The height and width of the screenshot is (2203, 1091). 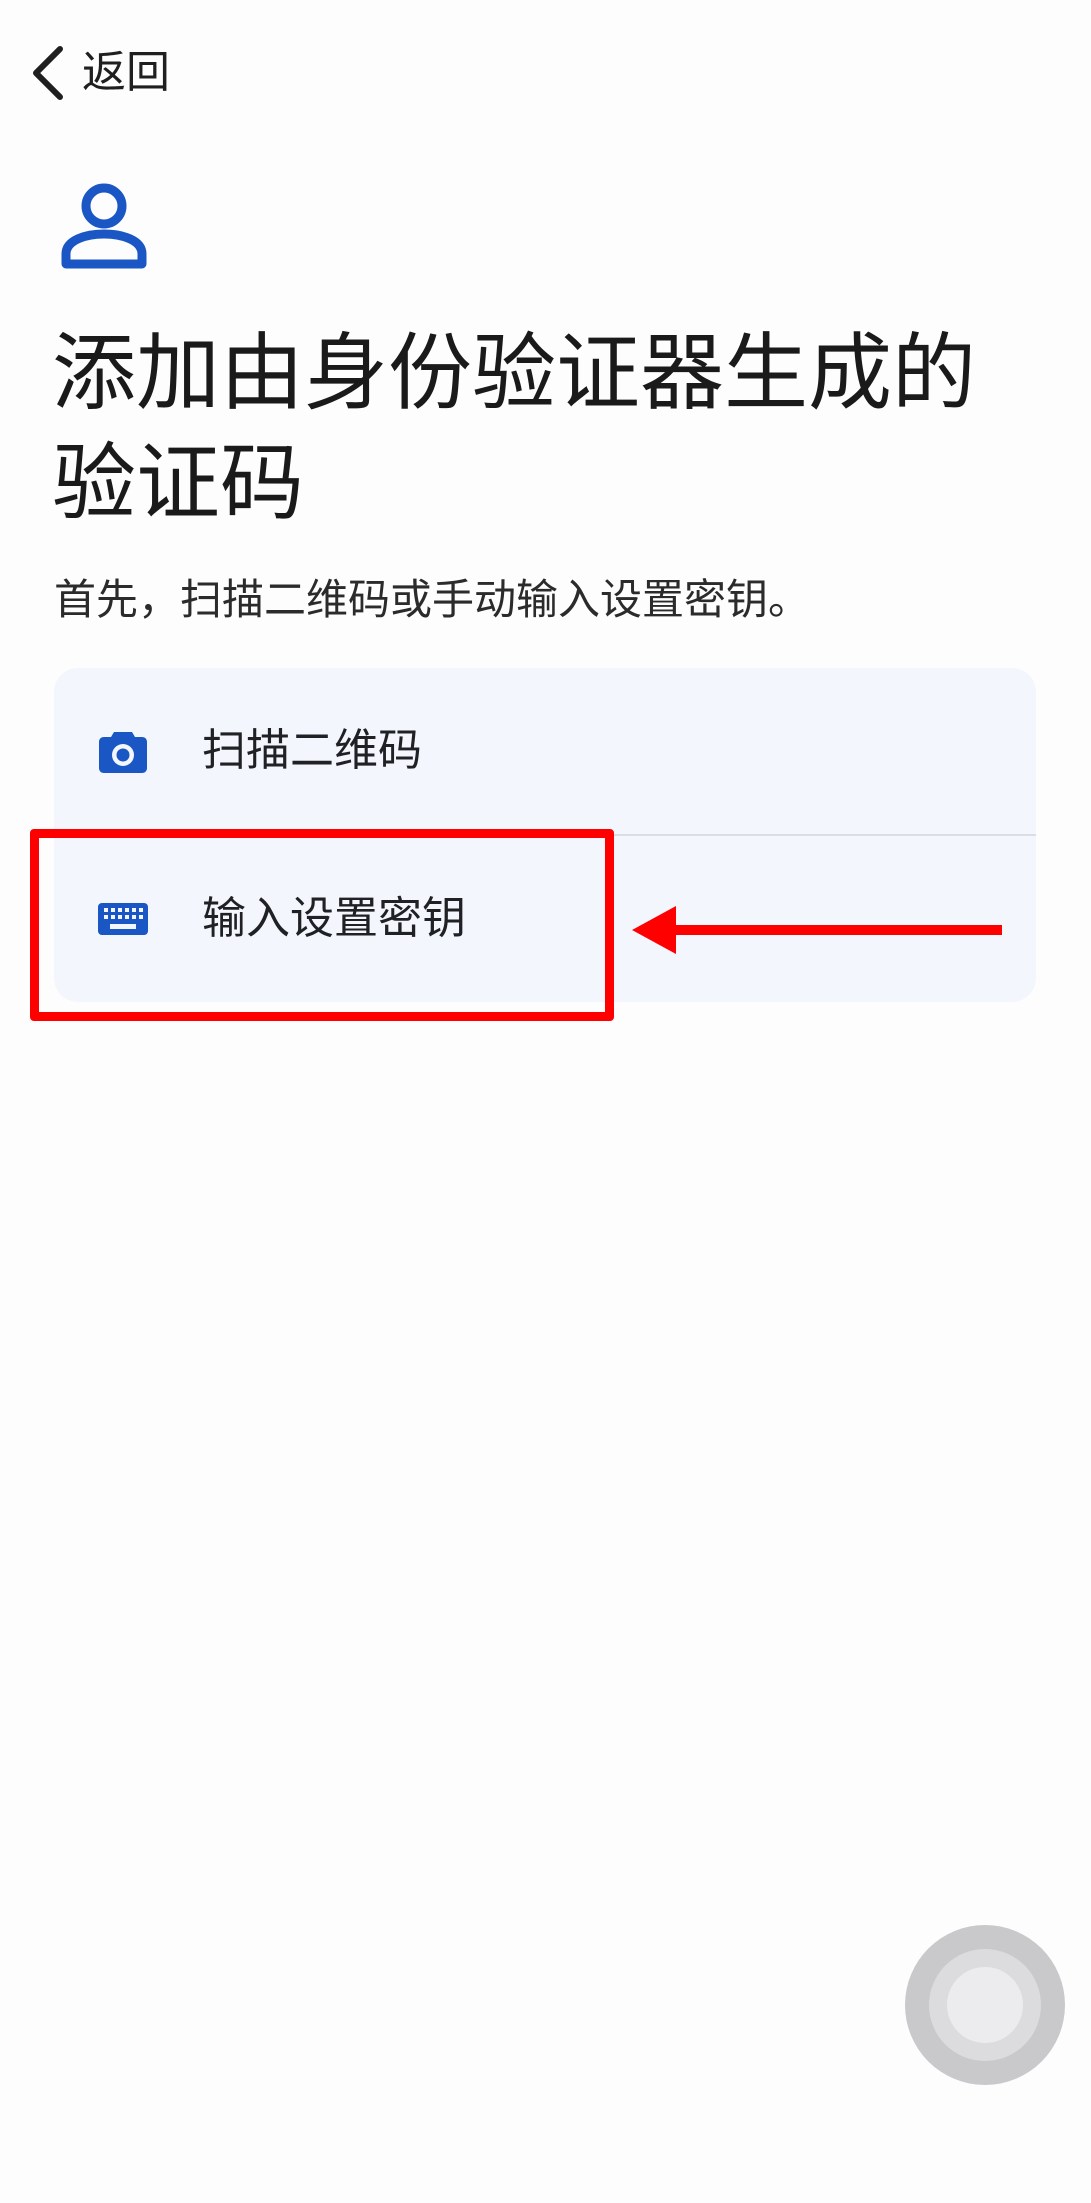 I want to click on page-subtitle: 首先，扫描二维码或手动输入设置密钥。, so click(x=432, y=599).